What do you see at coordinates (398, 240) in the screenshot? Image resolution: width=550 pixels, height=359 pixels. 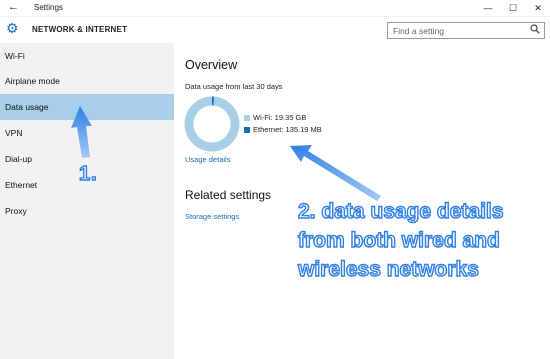 I see `annotation-line-2: from both wired and` at bounding box center [398, 240].